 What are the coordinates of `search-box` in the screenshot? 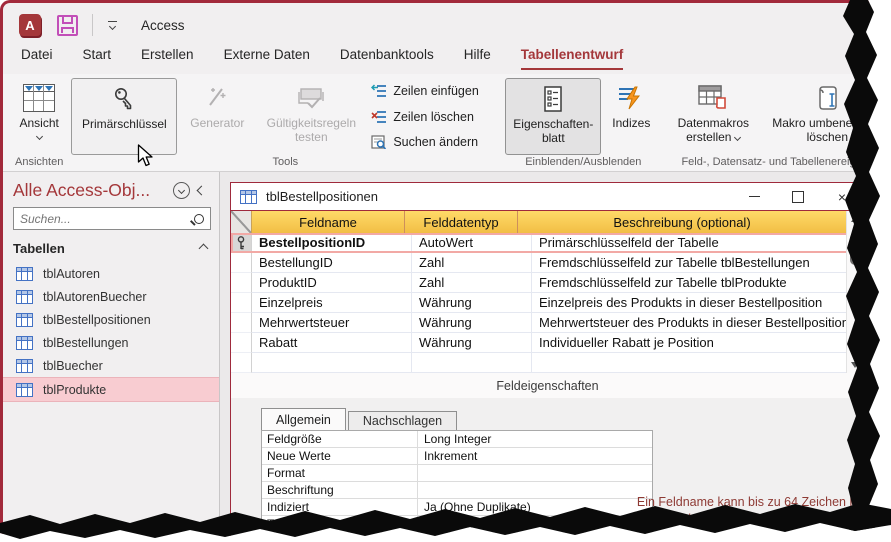 It's located at (112, 218).